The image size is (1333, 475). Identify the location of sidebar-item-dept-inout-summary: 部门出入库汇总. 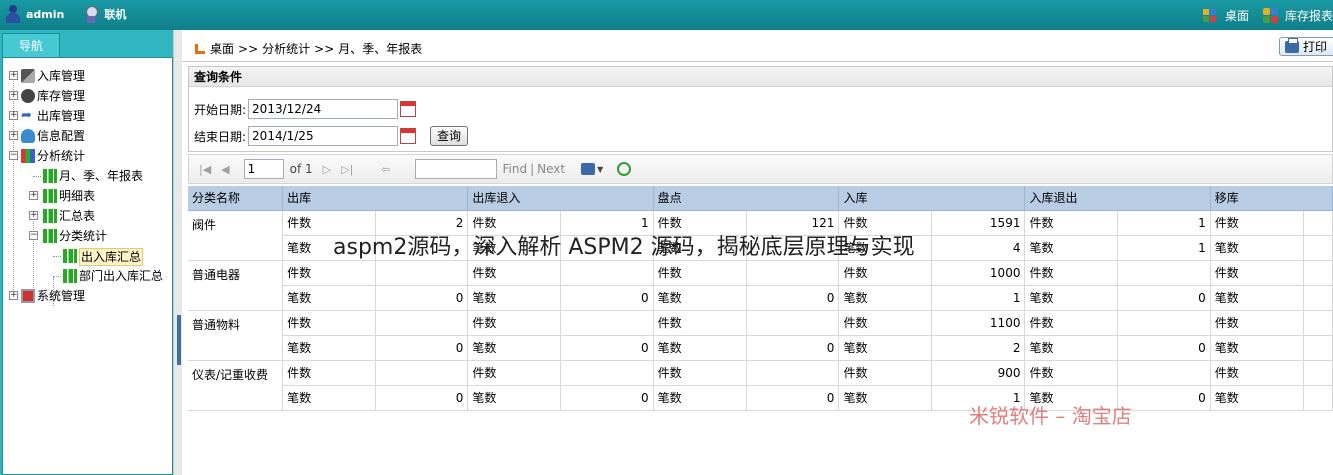
(91, 276).